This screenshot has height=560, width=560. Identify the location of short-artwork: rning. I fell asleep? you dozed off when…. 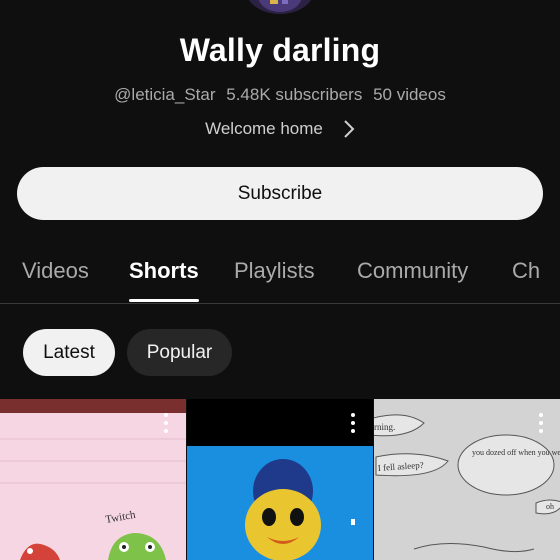
(467, 479).